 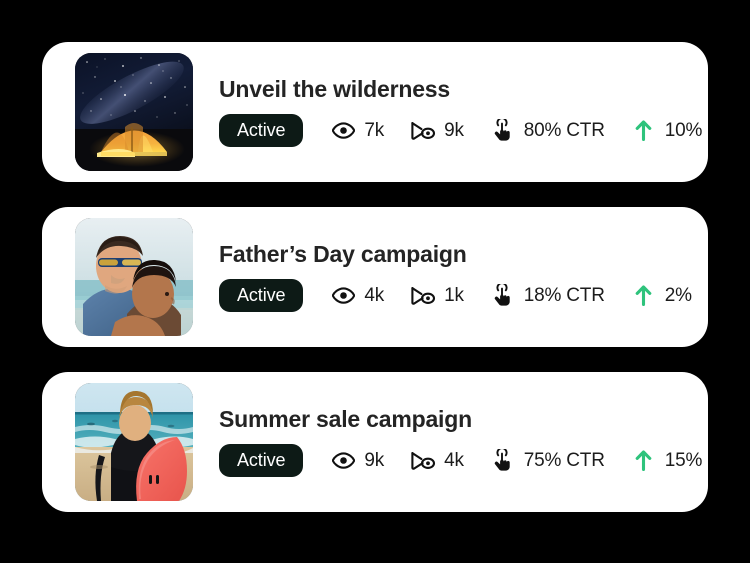 I want to click on campaign-metrics-row: Active 4k 1k 18% CTR 2%, so click(x=463, y=296).